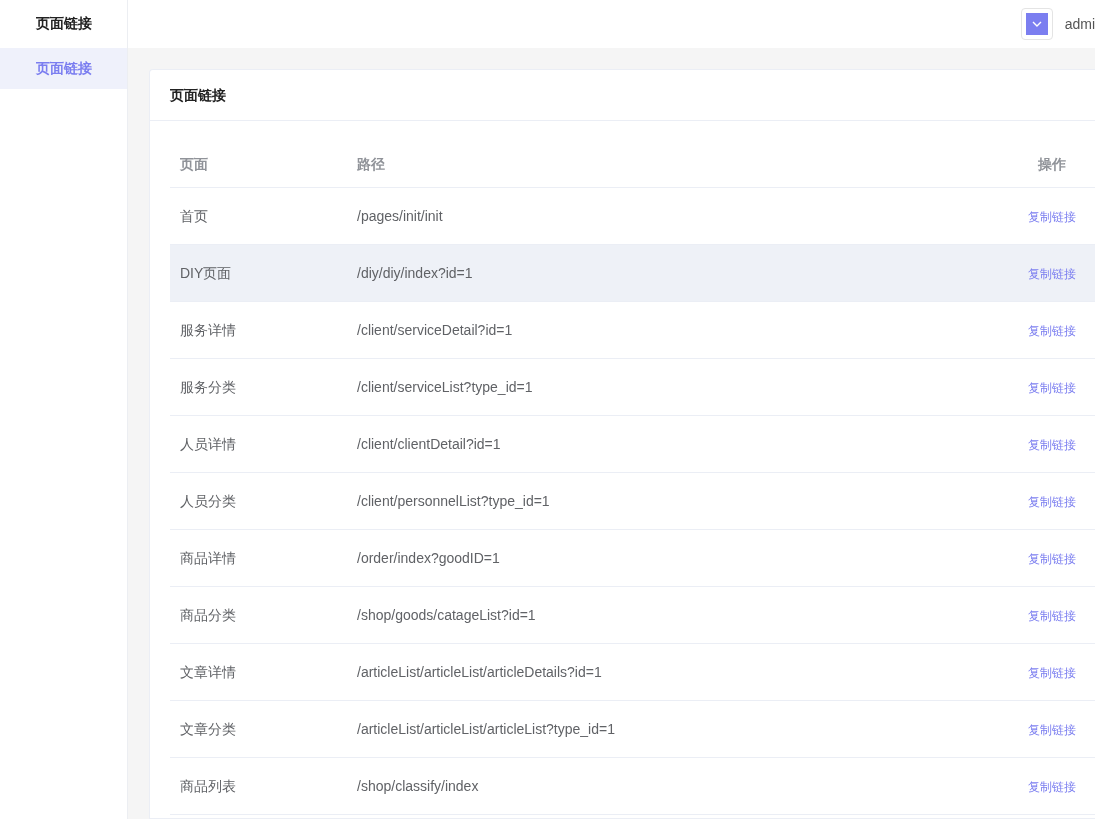 The height and width of the screenshot is (819, 1095). What do you see at coordinates (632, 558) in the screenshot?
I see `table-row: 商品详情 /order/index?goodID=1 复制链接` at bounding box center [632, 558].